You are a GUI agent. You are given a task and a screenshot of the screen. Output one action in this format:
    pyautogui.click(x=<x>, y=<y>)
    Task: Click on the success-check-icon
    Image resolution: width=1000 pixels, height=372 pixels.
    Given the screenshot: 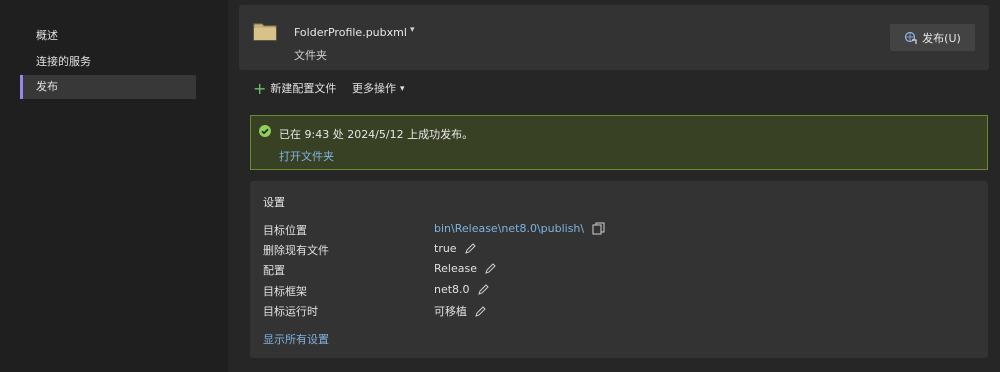 What is the action you would take?
    pyautogui.click(x=265, y=131)
    